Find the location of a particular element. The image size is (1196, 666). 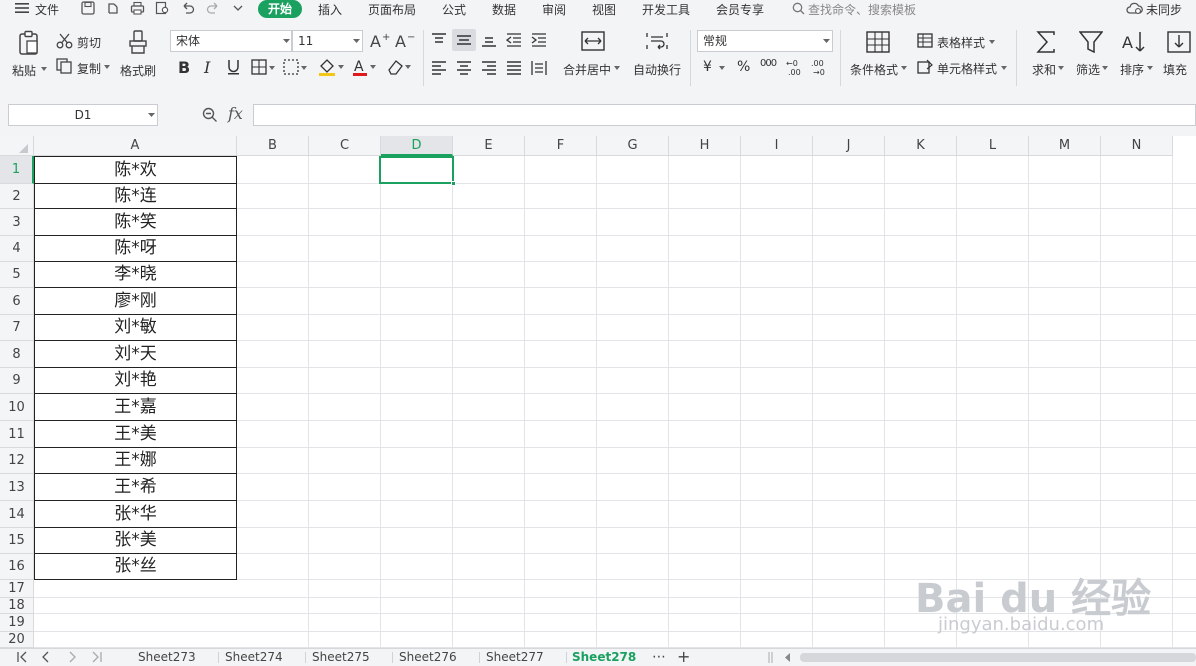

tab-view: 视图 is located at coordinates (604, 9).